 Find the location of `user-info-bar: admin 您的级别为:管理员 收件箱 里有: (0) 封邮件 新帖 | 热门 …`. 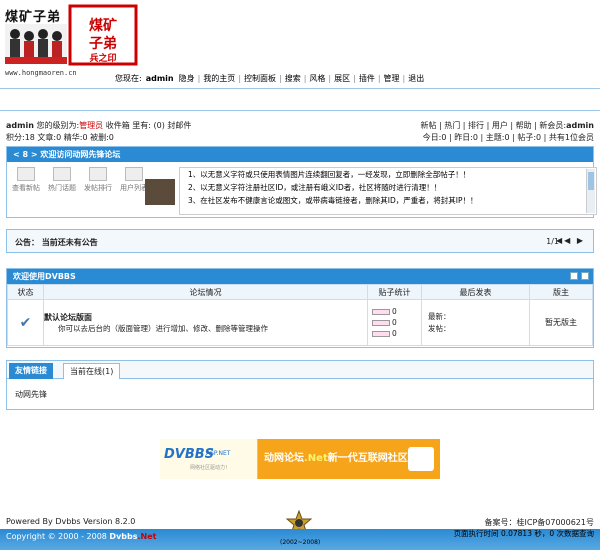

user-info-bar: admin 您的级别为:管理员 收件箱 里有: (0) 封邮件 新帖 | 热门 … is located at coordinates (300, 131).